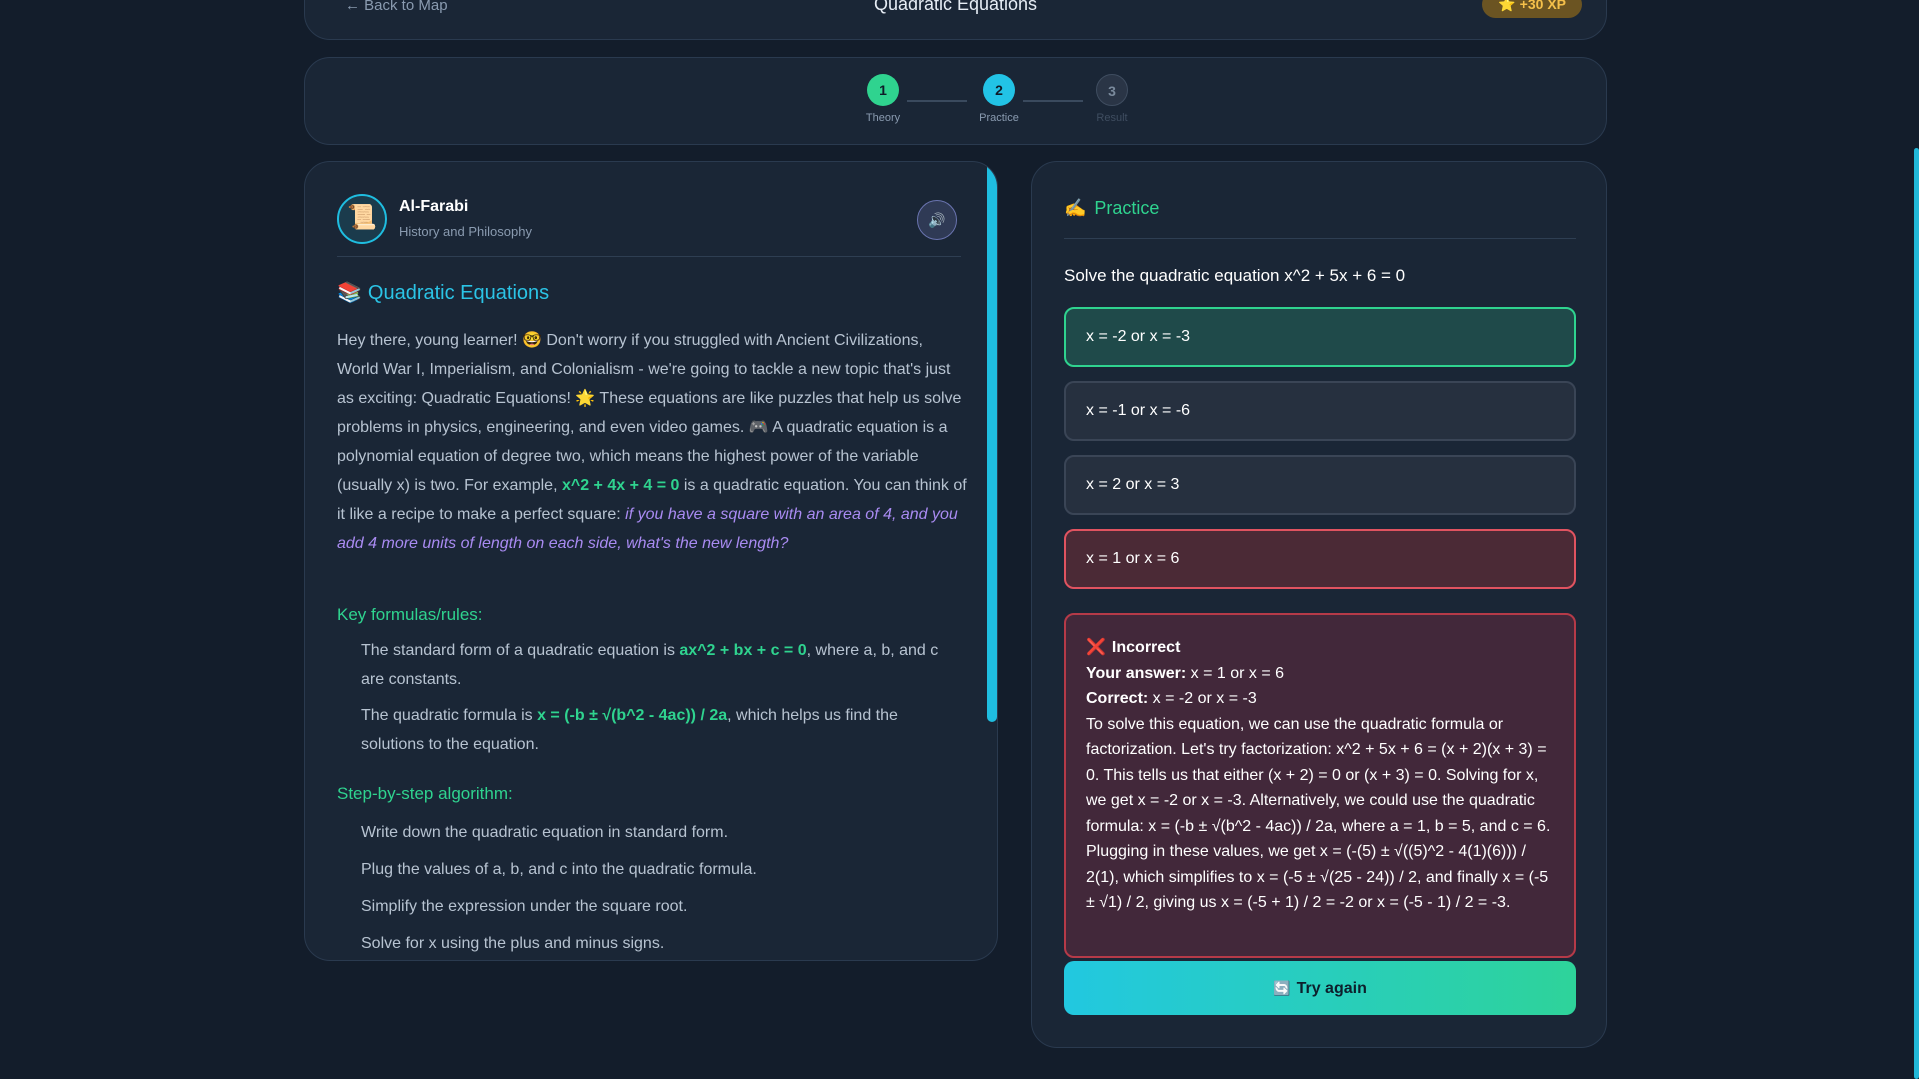  Describe the element at coordinates (1146, 647) in the screenshot. I see `feedback-status-text: Incorrect` at that location.